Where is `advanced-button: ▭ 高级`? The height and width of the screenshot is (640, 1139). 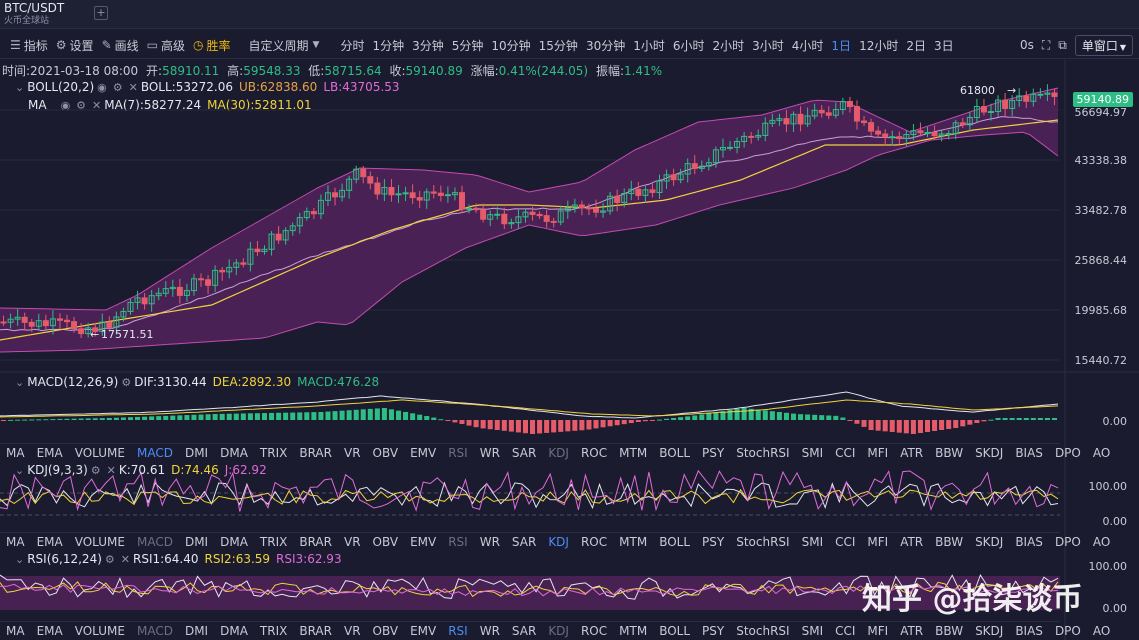
advanced-button: ▭ 高级 is located at coordinates (166, 45).